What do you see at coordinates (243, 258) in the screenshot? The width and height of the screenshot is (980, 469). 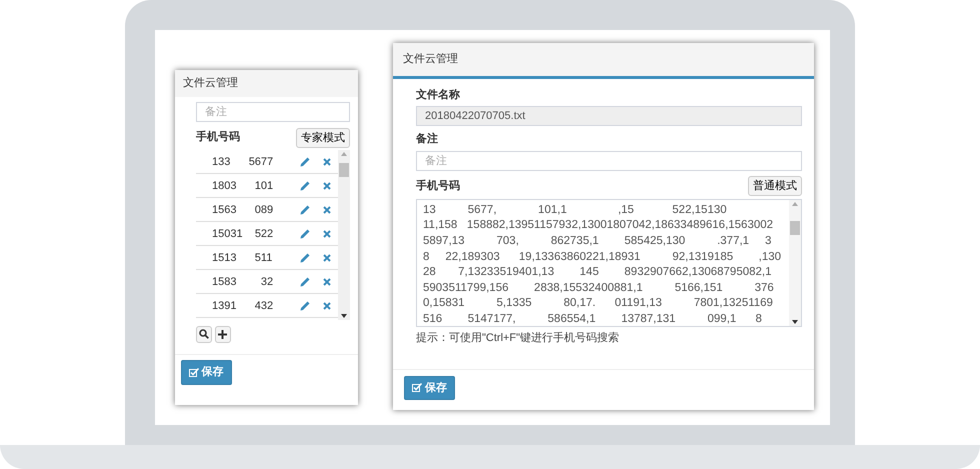 I see `phone-number: 1513 511` at bounding box center [243, 258].